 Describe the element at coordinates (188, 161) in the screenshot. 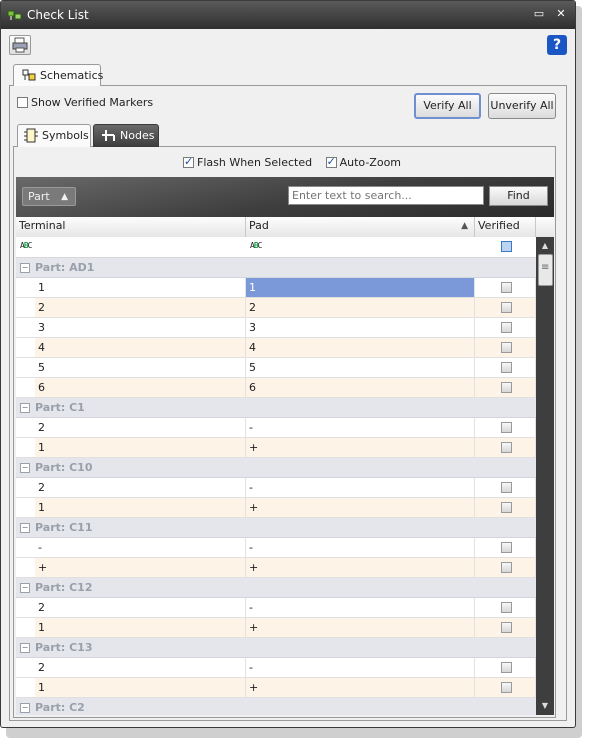

I see `flash-when-selected-checkbox` at that location.